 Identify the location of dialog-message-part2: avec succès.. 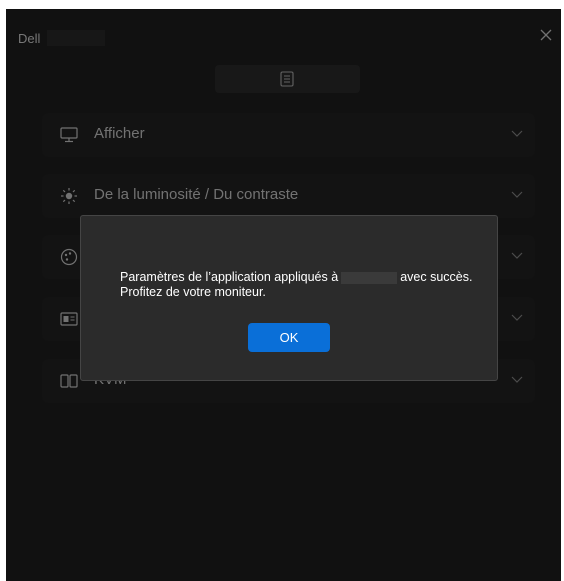
(436, 277).